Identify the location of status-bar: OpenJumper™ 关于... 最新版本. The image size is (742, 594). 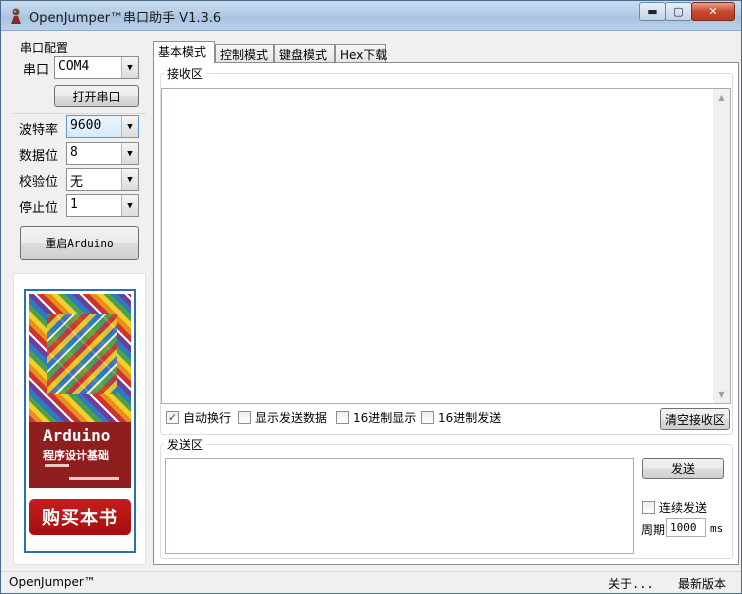
(371, 582).